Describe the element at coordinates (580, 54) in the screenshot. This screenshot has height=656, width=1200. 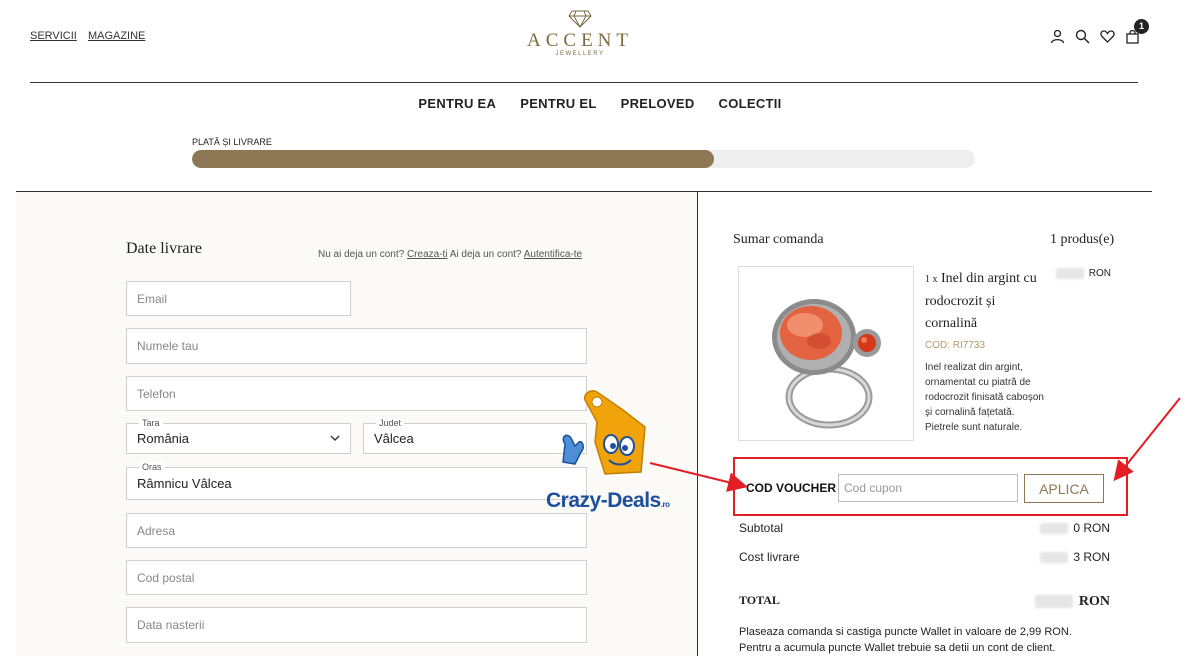
I see `brand-subtitle: JEWELLERY` at that location.